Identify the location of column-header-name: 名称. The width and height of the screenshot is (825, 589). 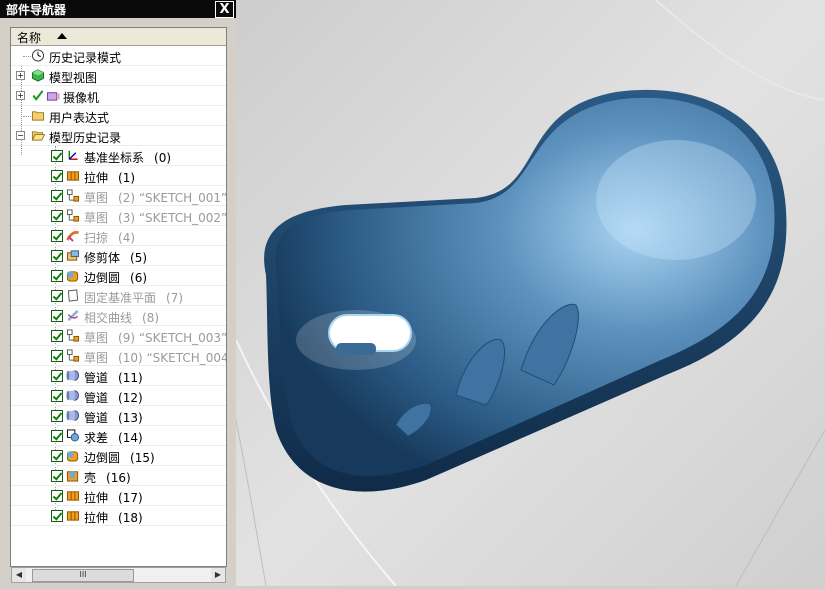
(118, 37).